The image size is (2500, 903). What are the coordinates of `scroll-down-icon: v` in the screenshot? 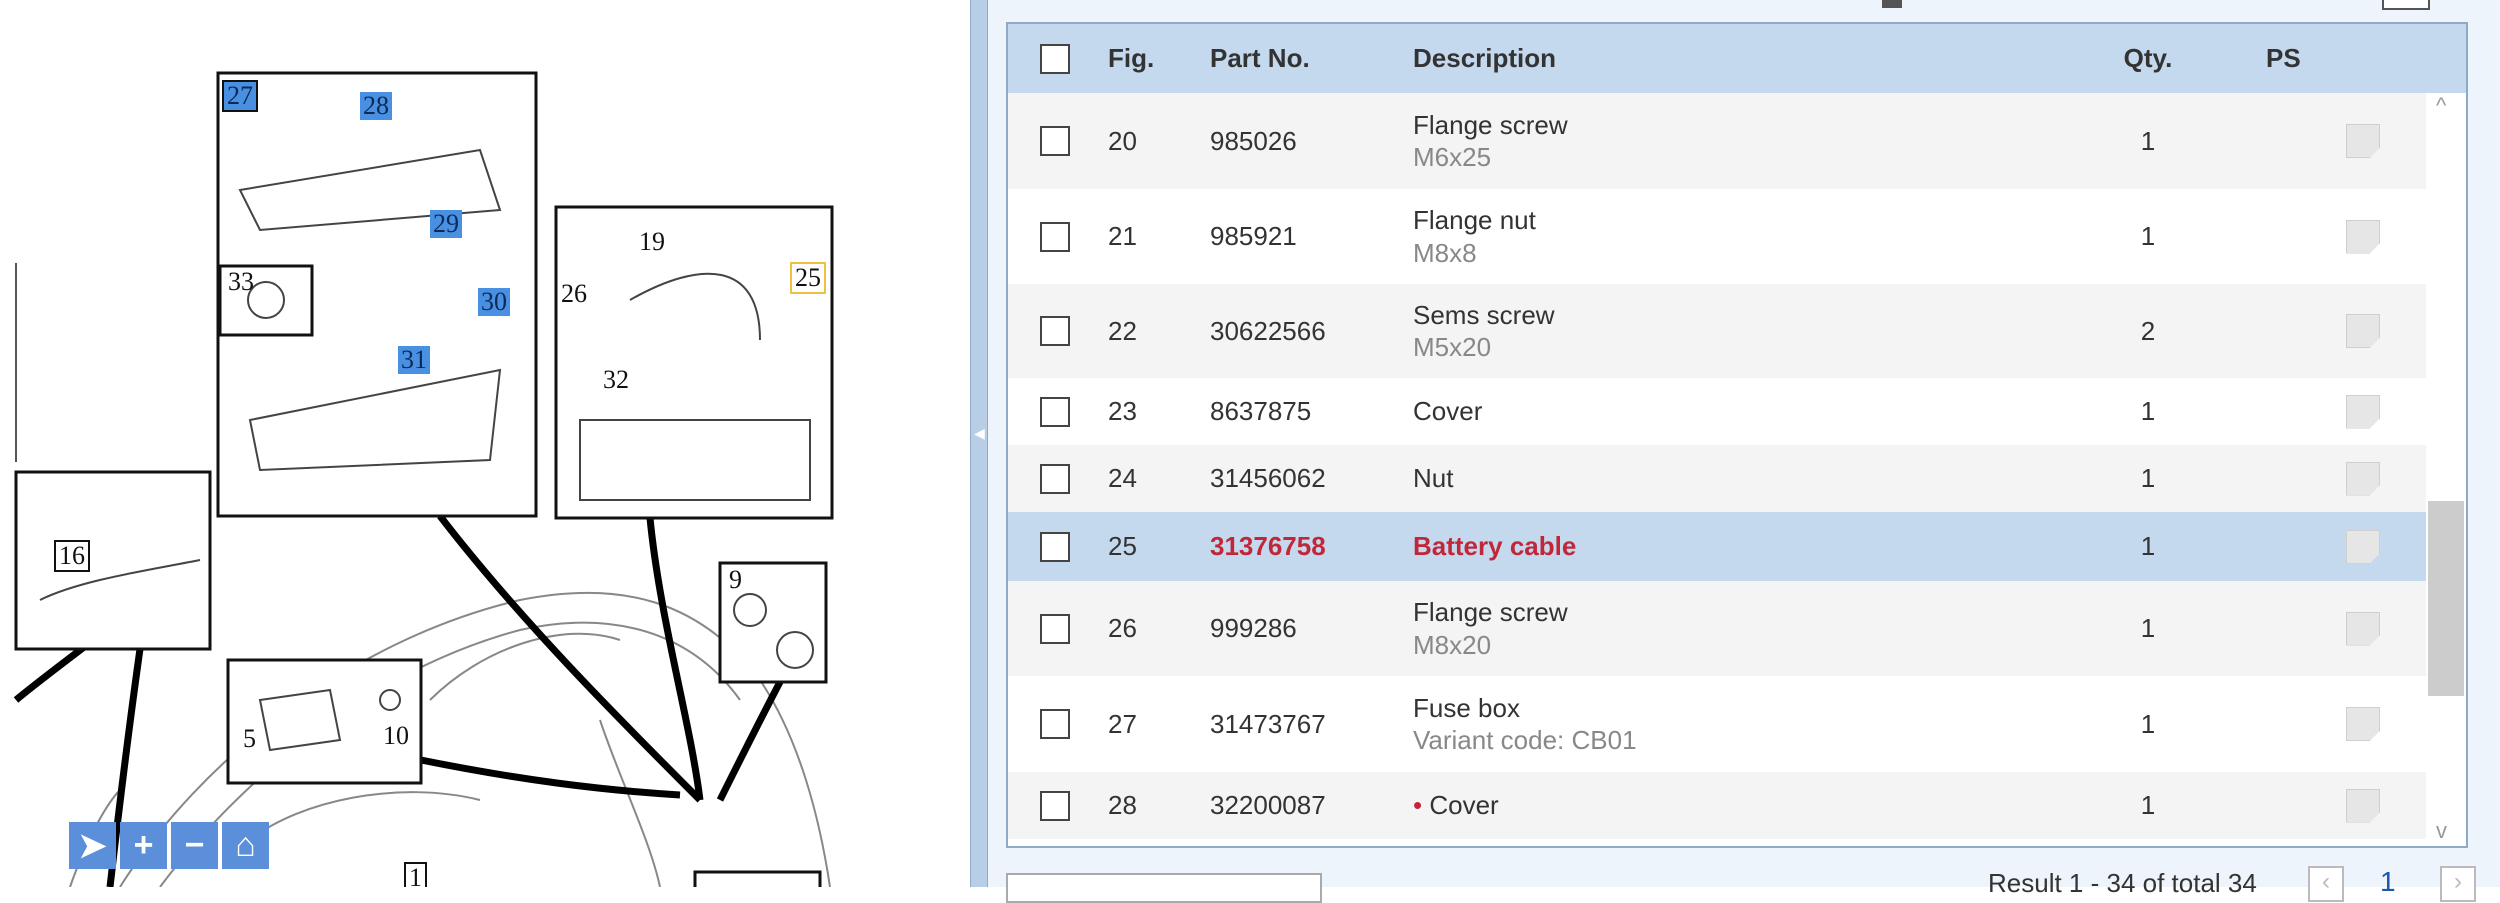 It's located at (2441, 831).